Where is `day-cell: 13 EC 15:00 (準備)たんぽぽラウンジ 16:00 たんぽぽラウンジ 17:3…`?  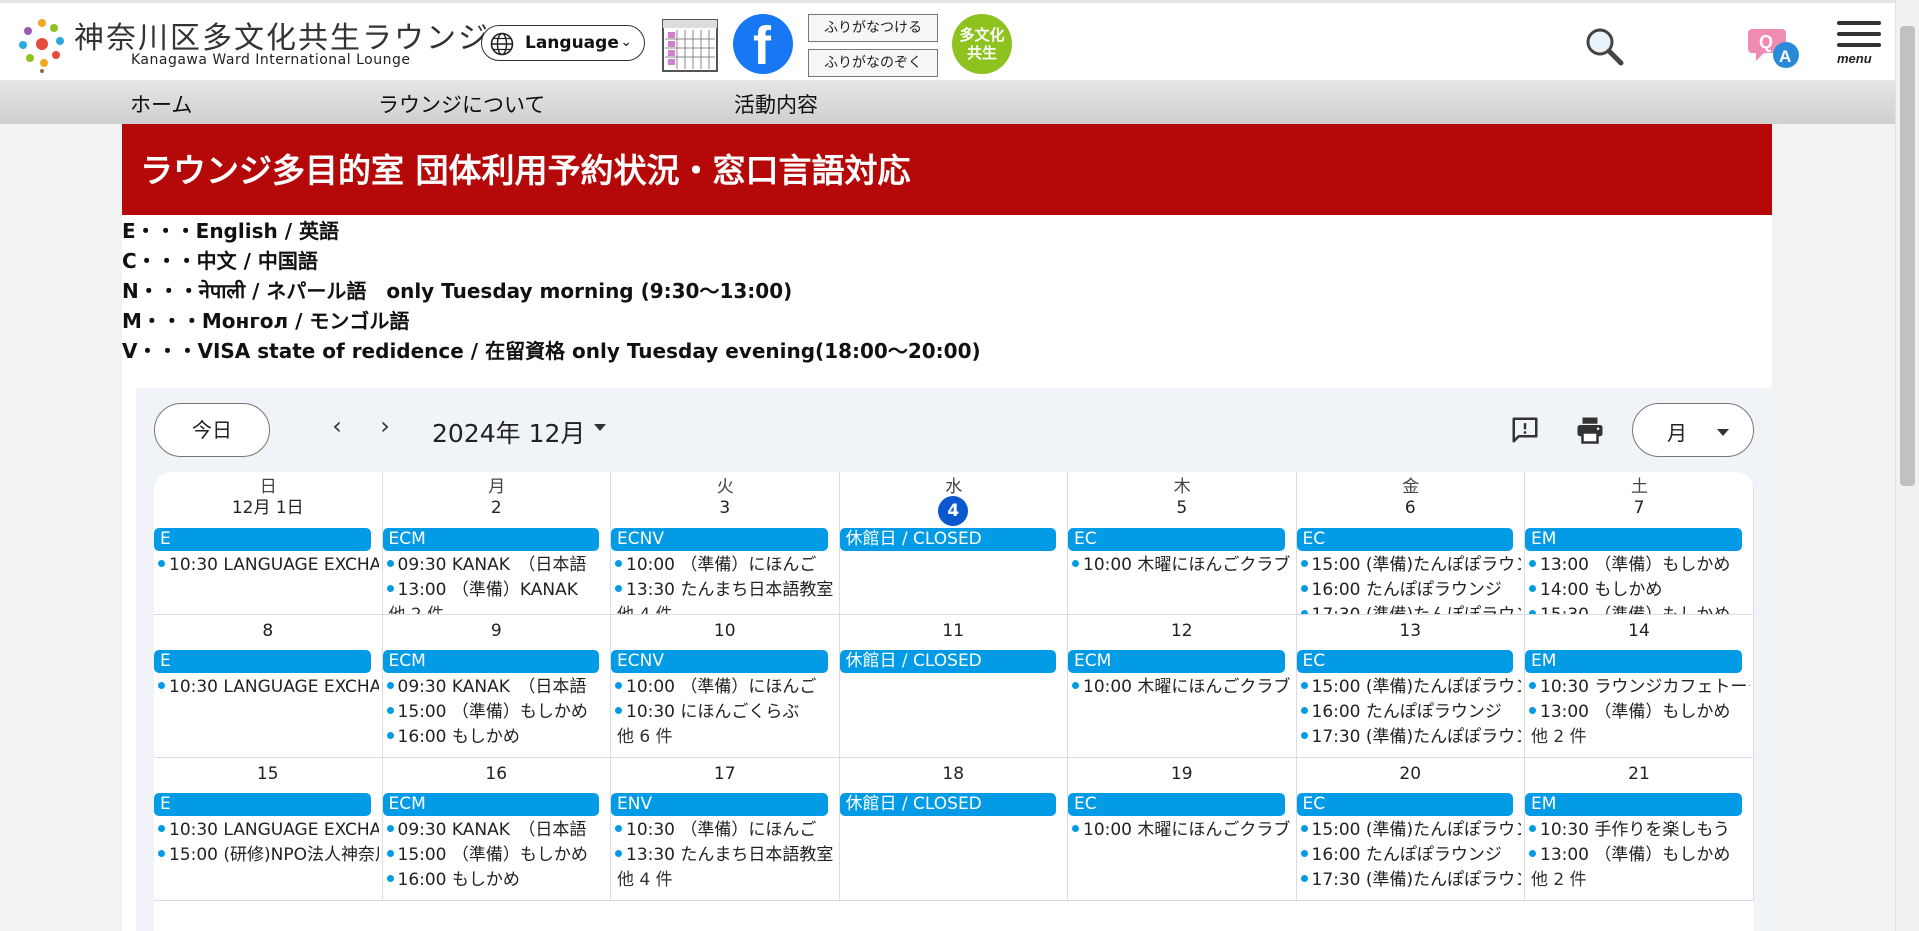 day-cell: 13 EC 15:00 (準備)たんぽぽラウンジ 16:00 たんぽぽラウンジ 17:3… is located at coordinates (1410, 686).